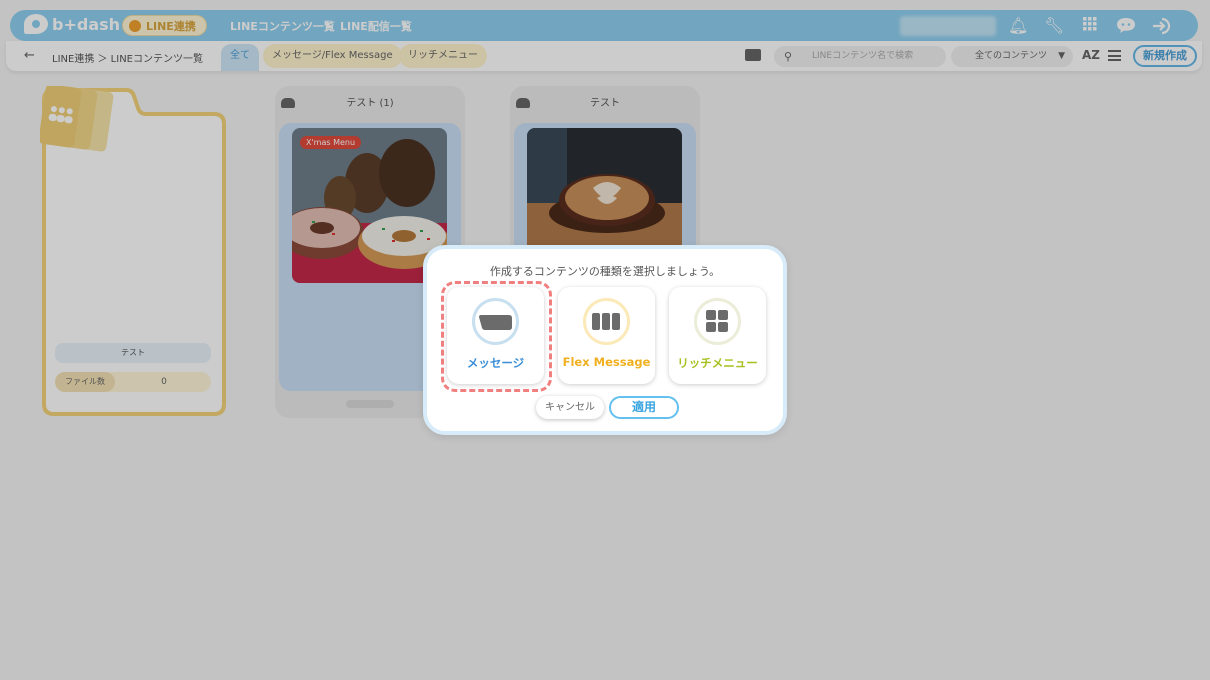 The image size is (1210, 680). Describe the element at coordinates (606, 321) in the screenshot. I see `flex-columns-icon` at that location.